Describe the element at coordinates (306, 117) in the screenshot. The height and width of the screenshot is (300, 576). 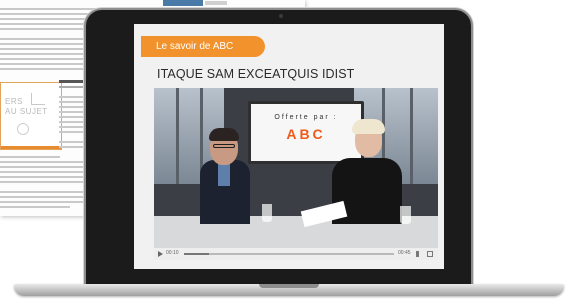
I see `sponsor-caption: Offerte par :` at that location.